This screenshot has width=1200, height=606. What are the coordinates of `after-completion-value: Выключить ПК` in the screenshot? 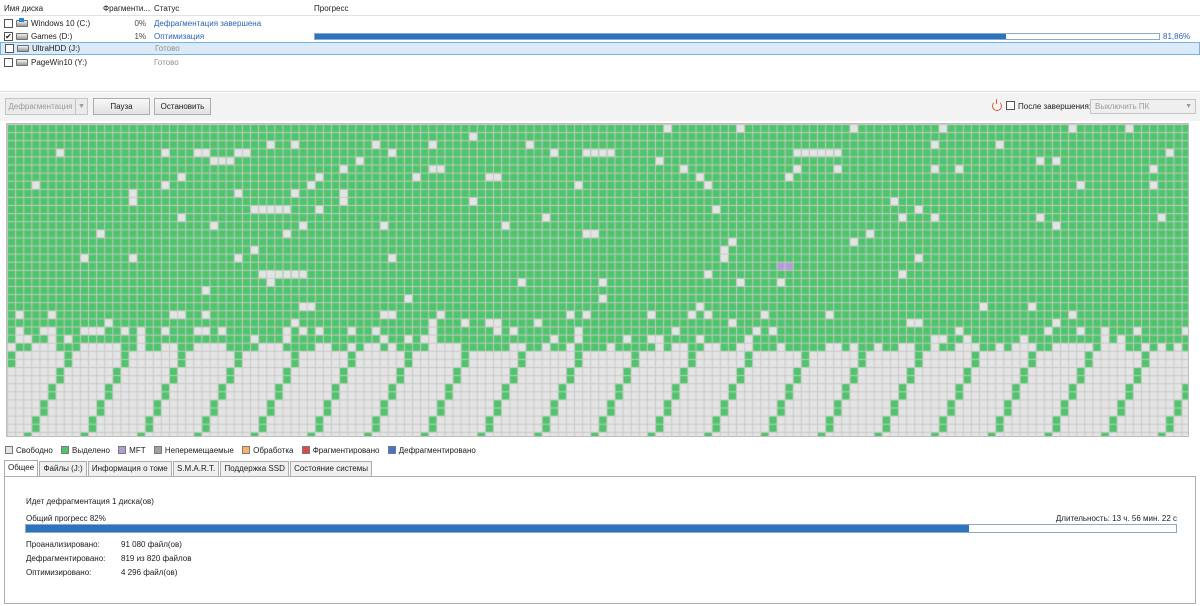 It's located at (1122, 106).